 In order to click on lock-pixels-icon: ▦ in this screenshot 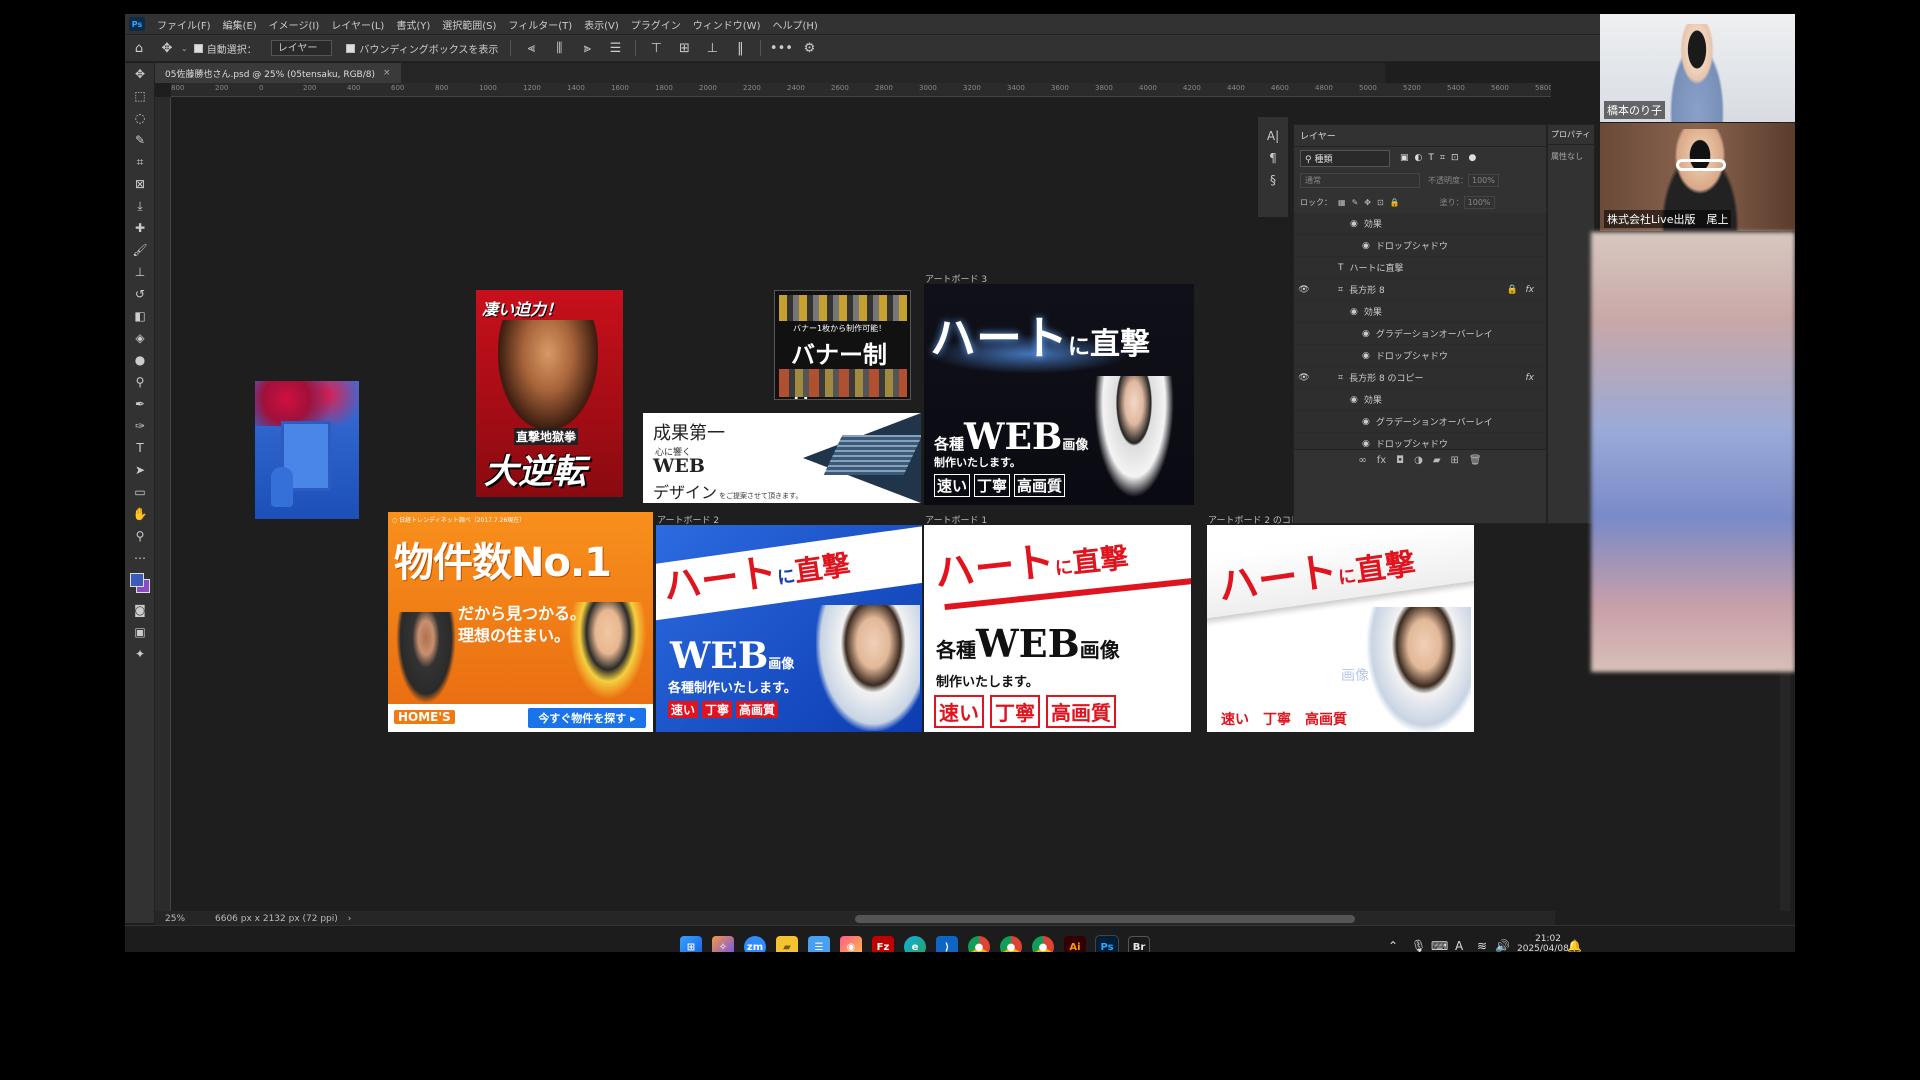, I will do `click(1342, 202)`.